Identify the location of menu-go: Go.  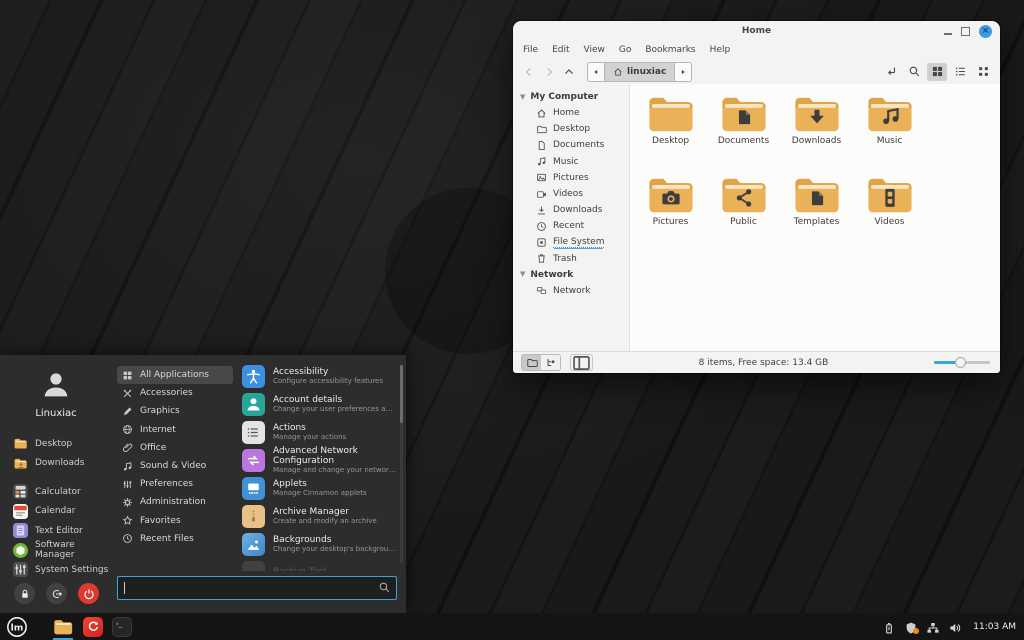
(625, 50).